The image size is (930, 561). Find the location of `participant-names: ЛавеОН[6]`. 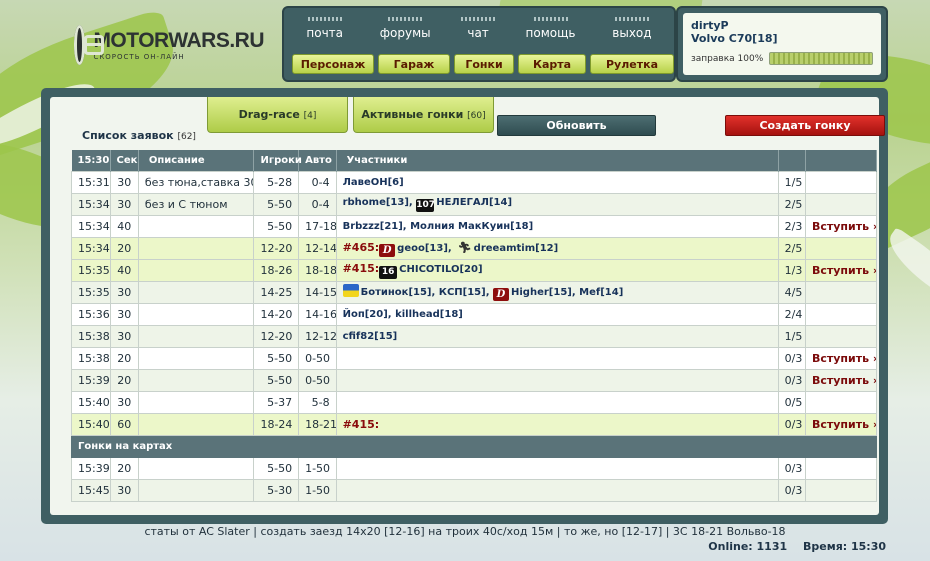

participant-names: ЛавеОН[6] is located at coordinates (373, 182).